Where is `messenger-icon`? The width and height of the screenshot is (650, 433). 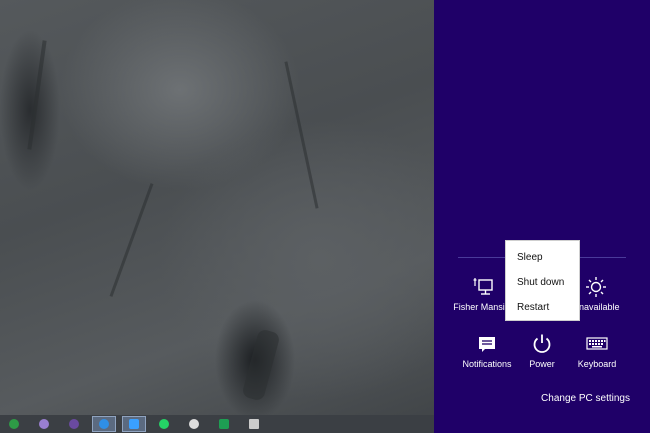
messenger-icon is located at coordinates (104, 424).